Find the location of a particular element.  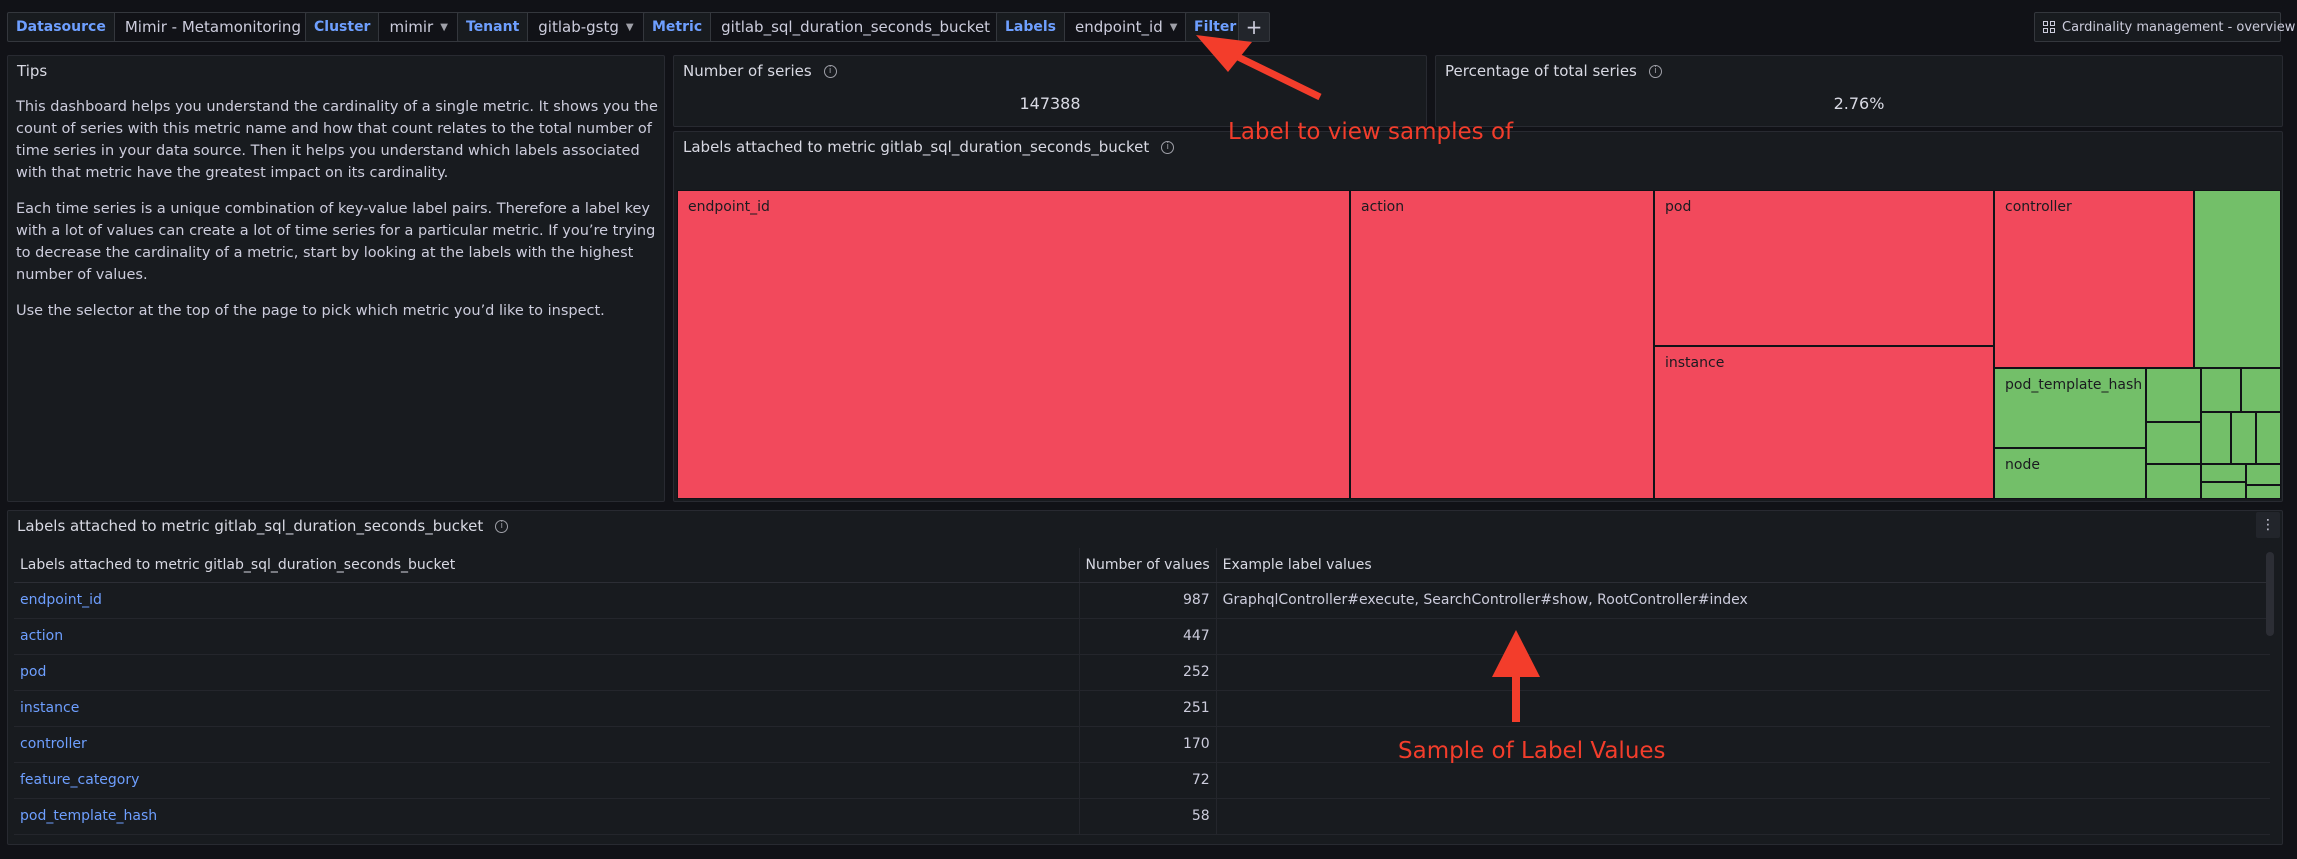

treemap-cell-pod-template-hash: pod_template_hash is located at coordinates (2070, 408).